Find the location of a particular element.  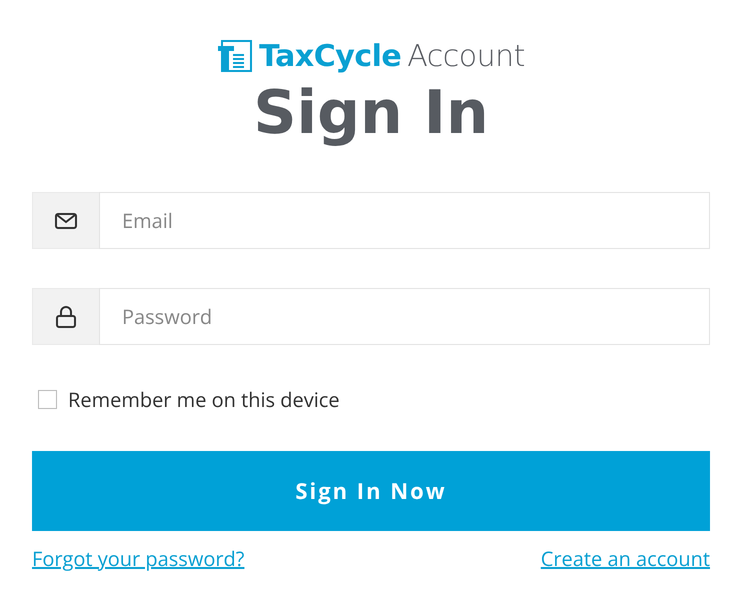

email-field: Email is located at coordinates (404, 220).